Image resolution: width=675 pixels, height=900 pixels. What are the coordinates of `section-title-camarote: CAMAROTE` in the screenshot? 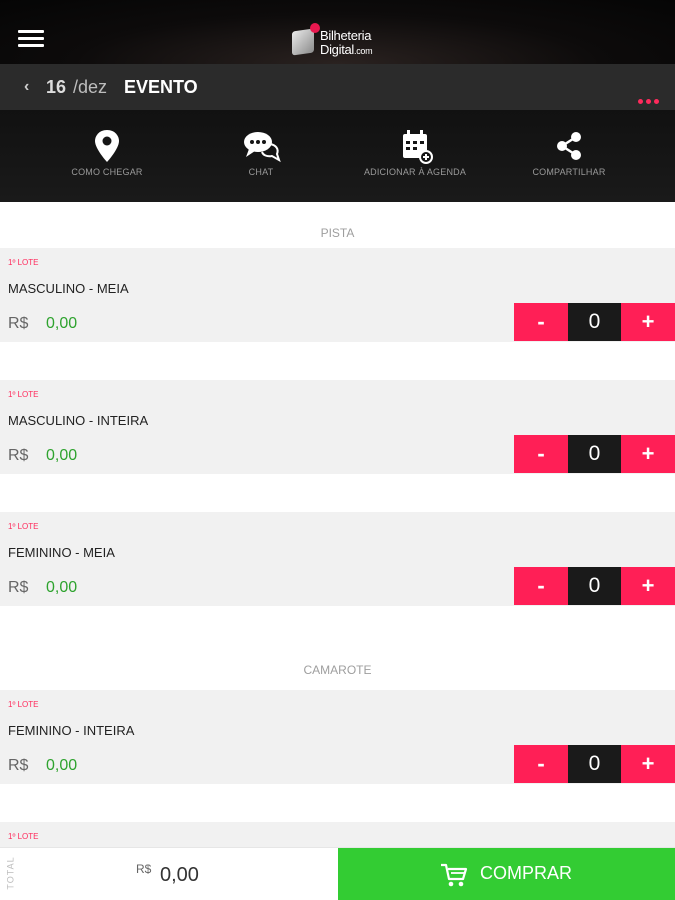 It's located at (337, 670).